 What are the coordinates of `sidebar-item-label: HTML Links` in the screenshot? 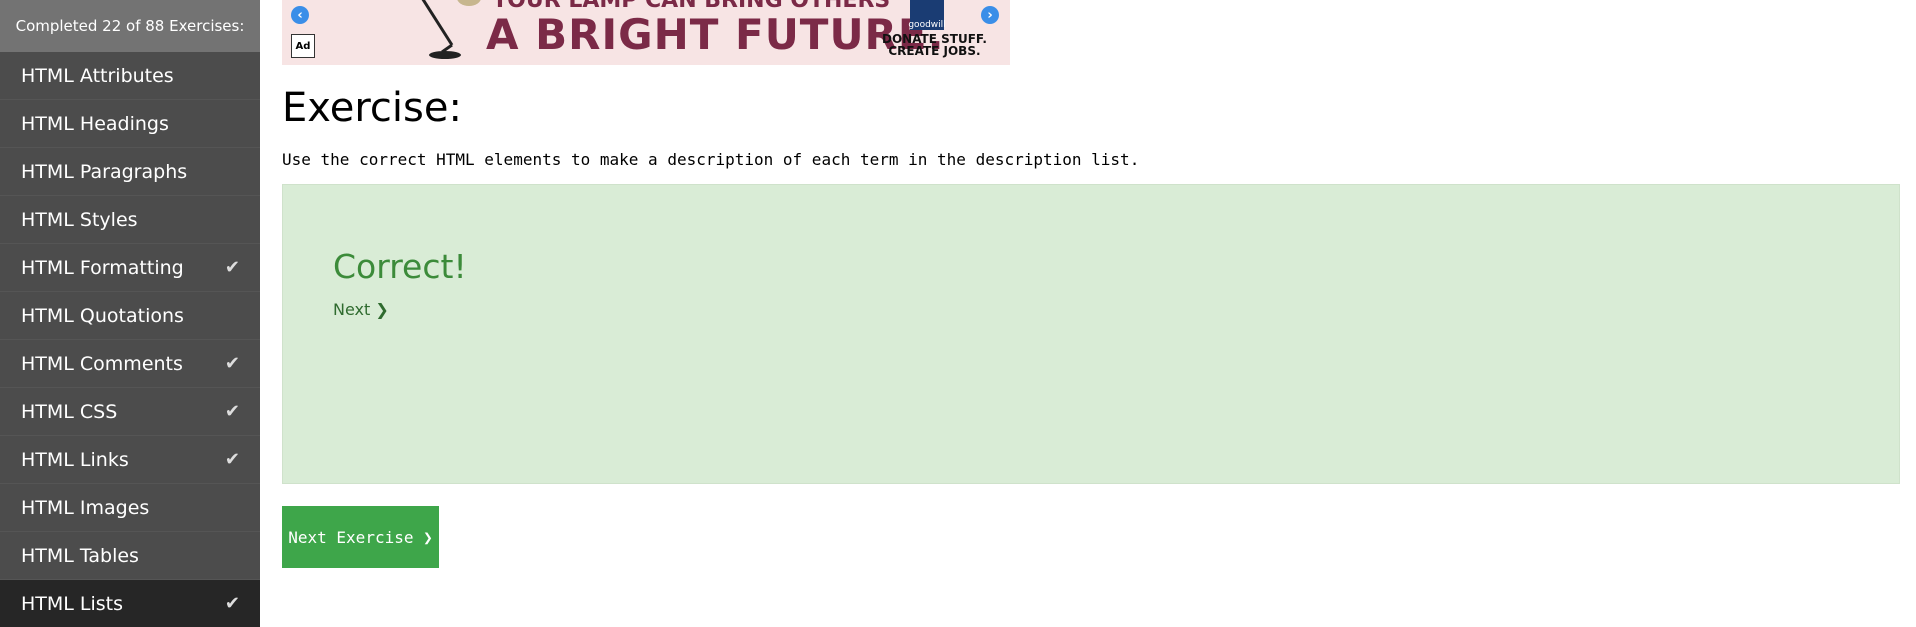 It's located at (75, 459).